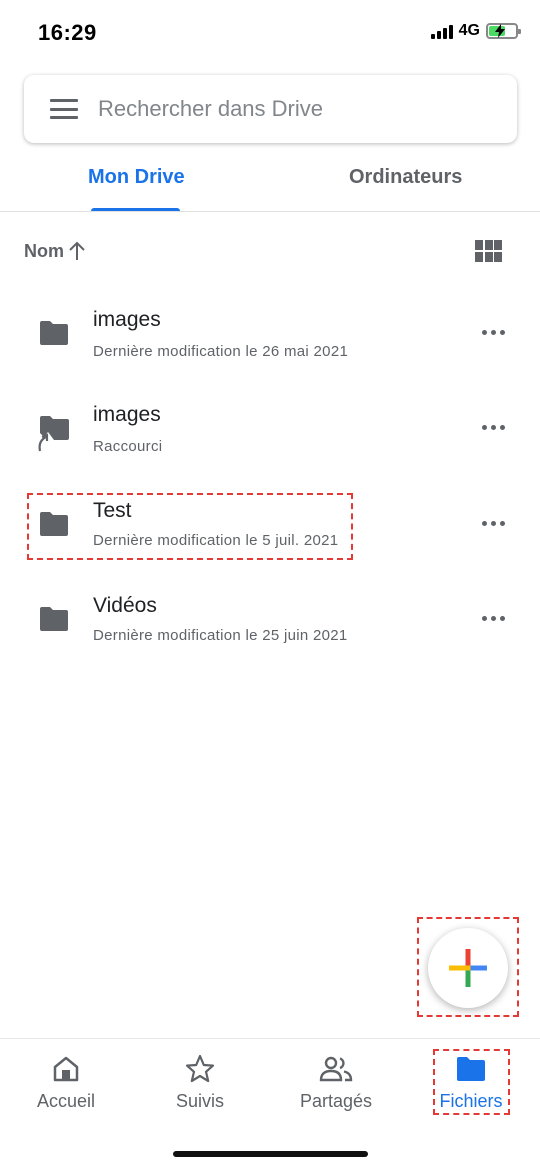  Describe the element at coordinates (336, 1069) in the screenshot. I see `people-icon` at that location.